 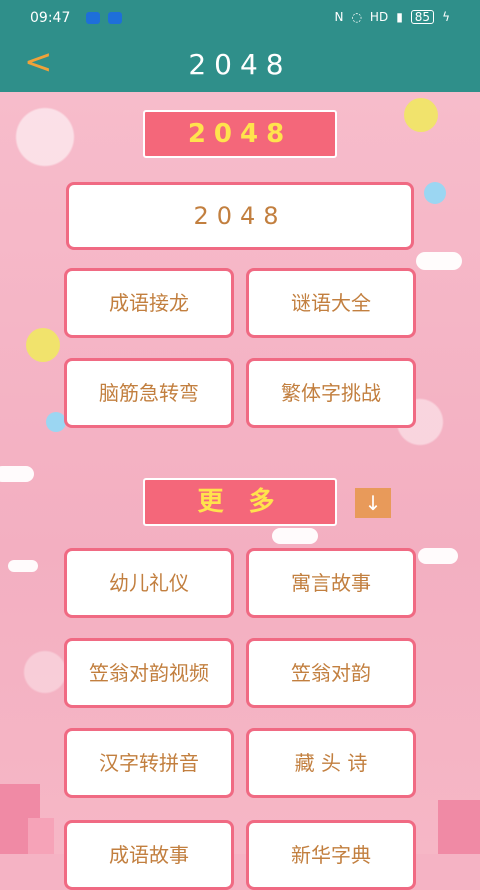 What do you see at coordinates (149, 303) in the screenshot?
I see `button-idiom-chain: 成语接龙` at bounding box center [149, 303].